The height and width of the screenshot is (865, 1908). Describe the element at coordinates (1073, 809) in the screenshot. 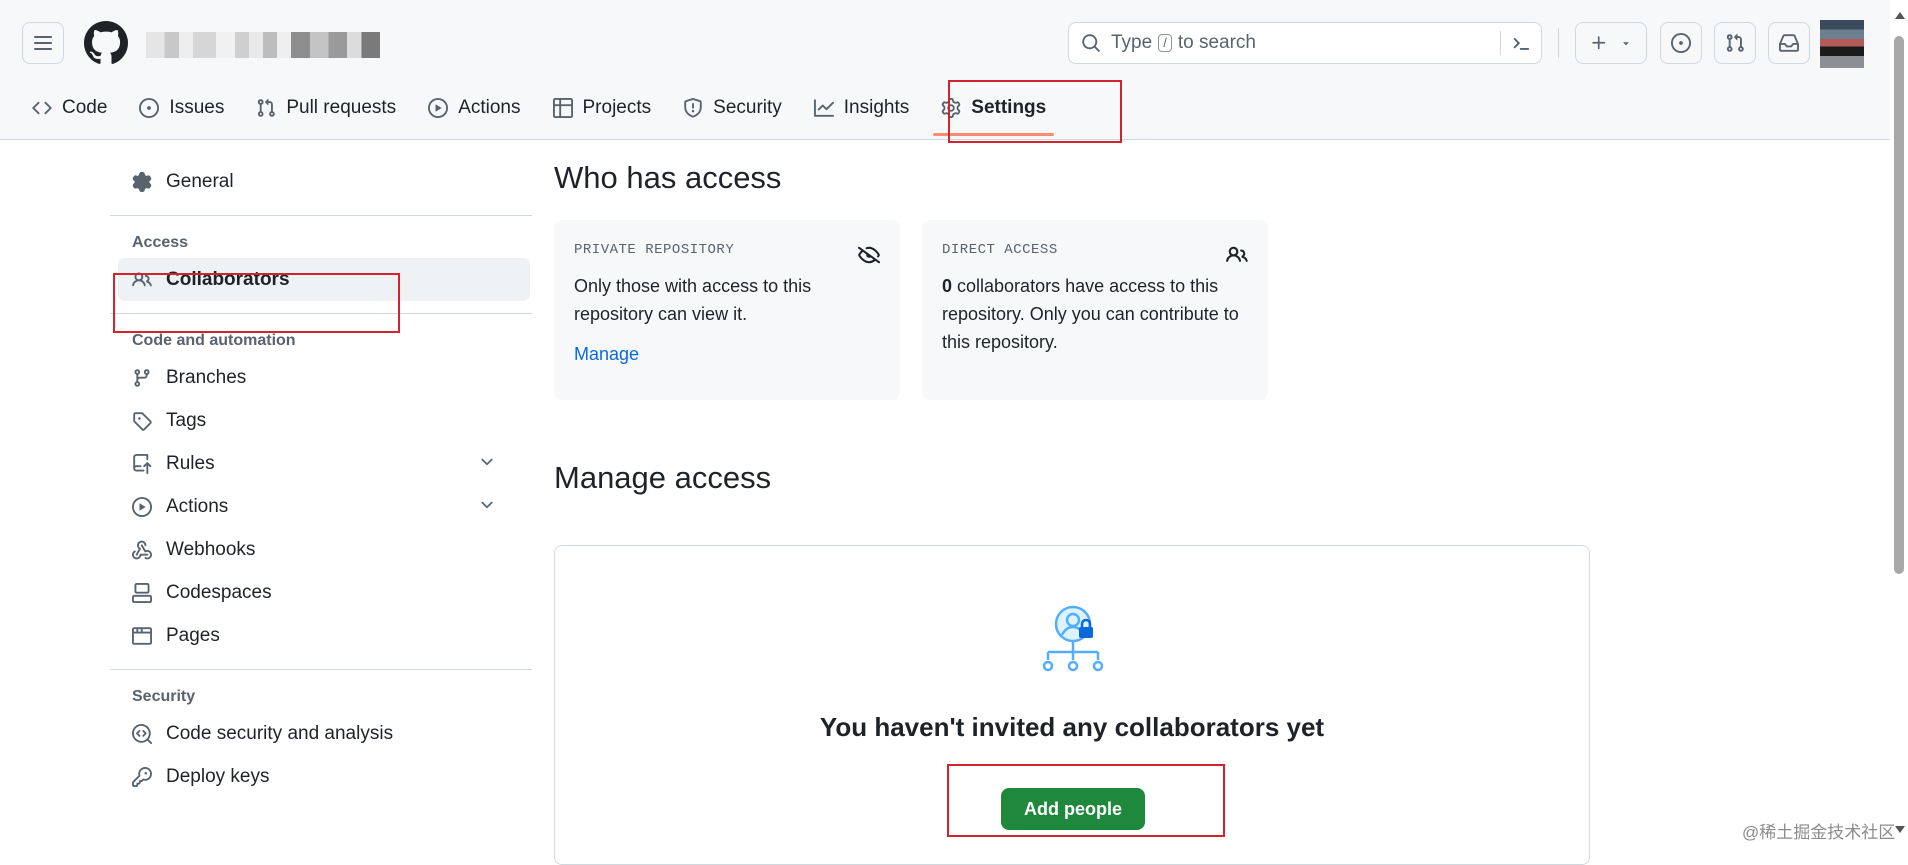

I see `add-people-button: Add people` at that location.